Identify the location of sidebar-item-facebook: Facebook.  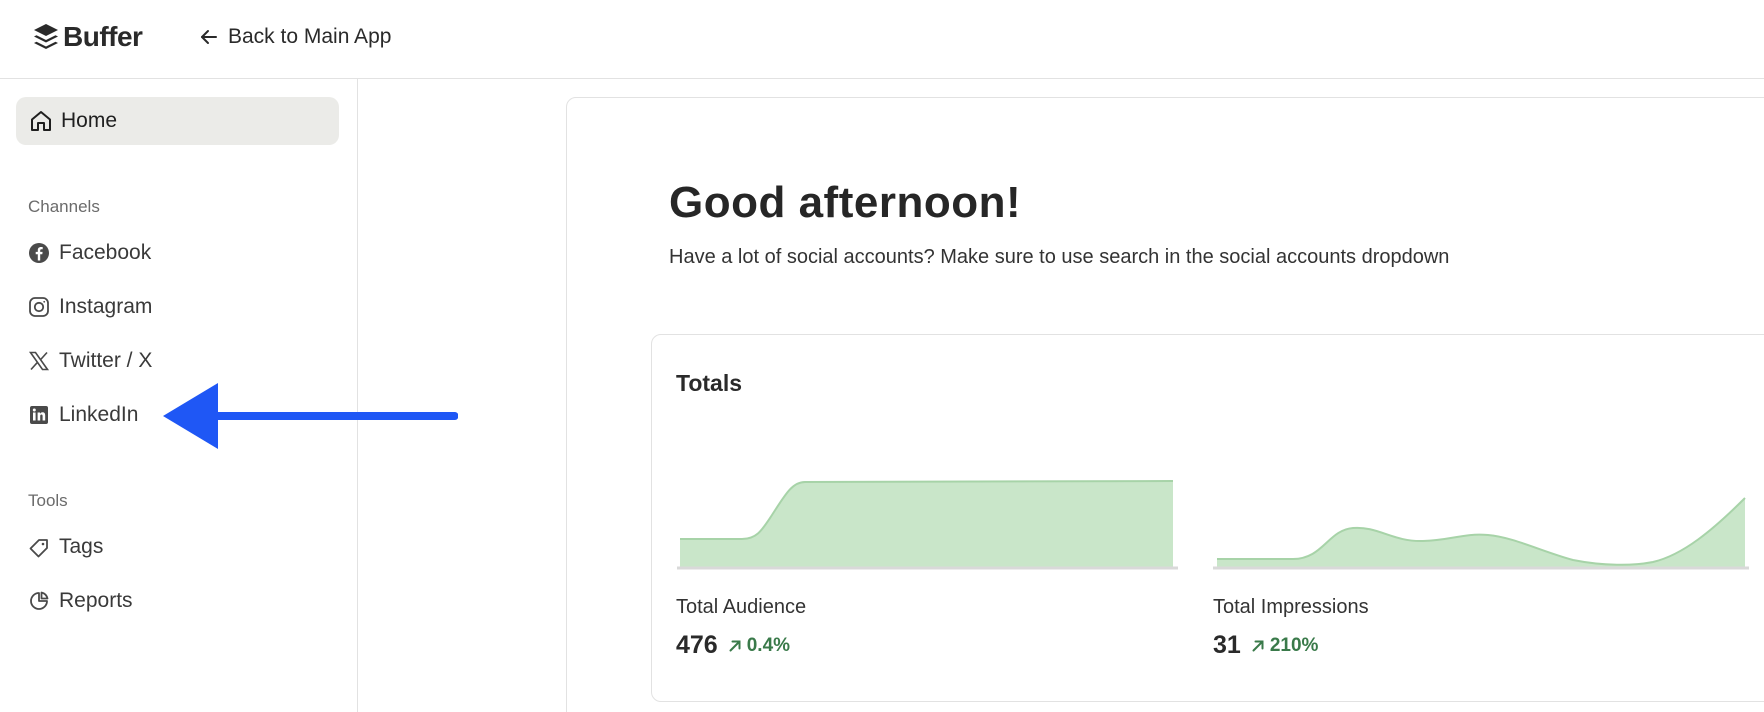
(89, 253).